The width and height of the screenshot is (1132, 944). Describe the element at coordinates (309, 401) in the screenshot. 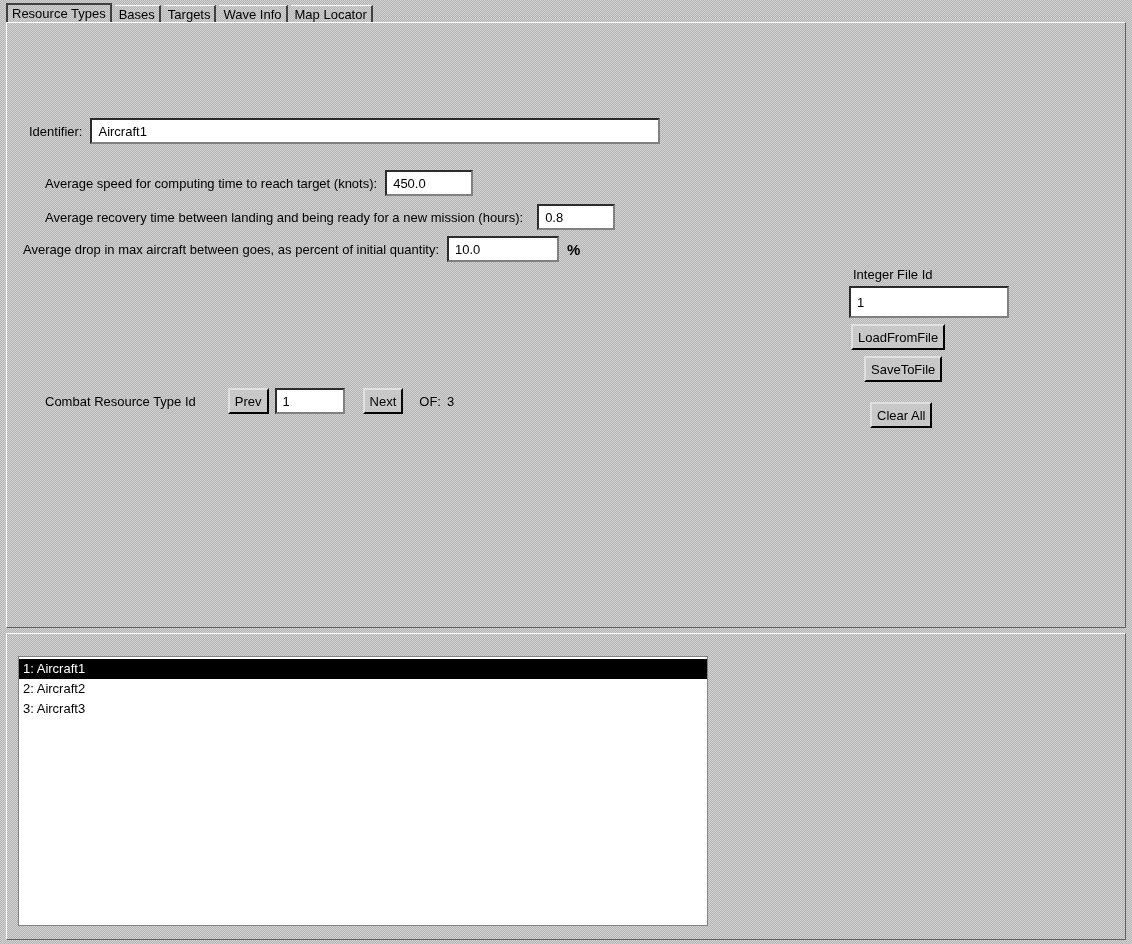

I see `id-field: 1` at that location.